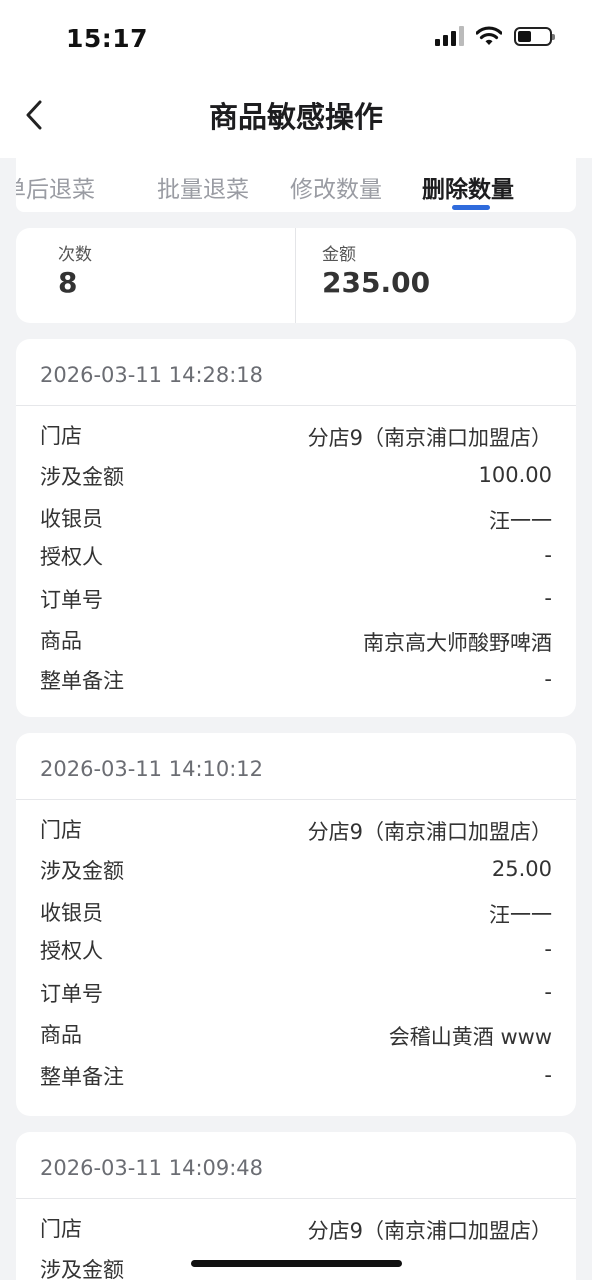  Describe the element at coordinates (68, 282) in the screenshot. I see `count-value: 8` at that location.